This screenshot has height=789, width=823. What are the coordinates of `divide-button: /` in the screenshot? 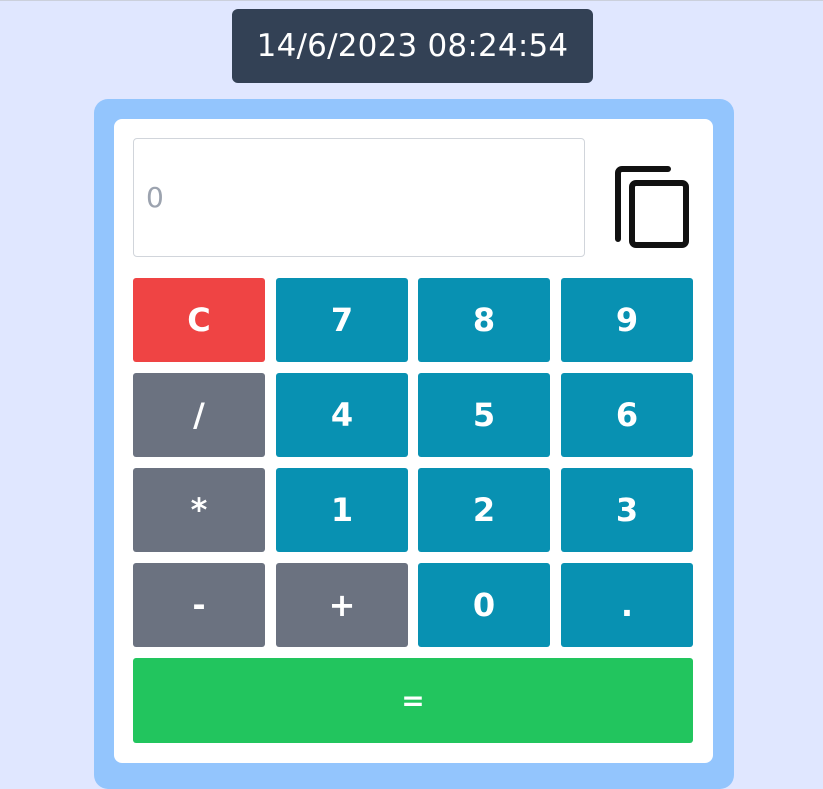 It's located at (199, 415).